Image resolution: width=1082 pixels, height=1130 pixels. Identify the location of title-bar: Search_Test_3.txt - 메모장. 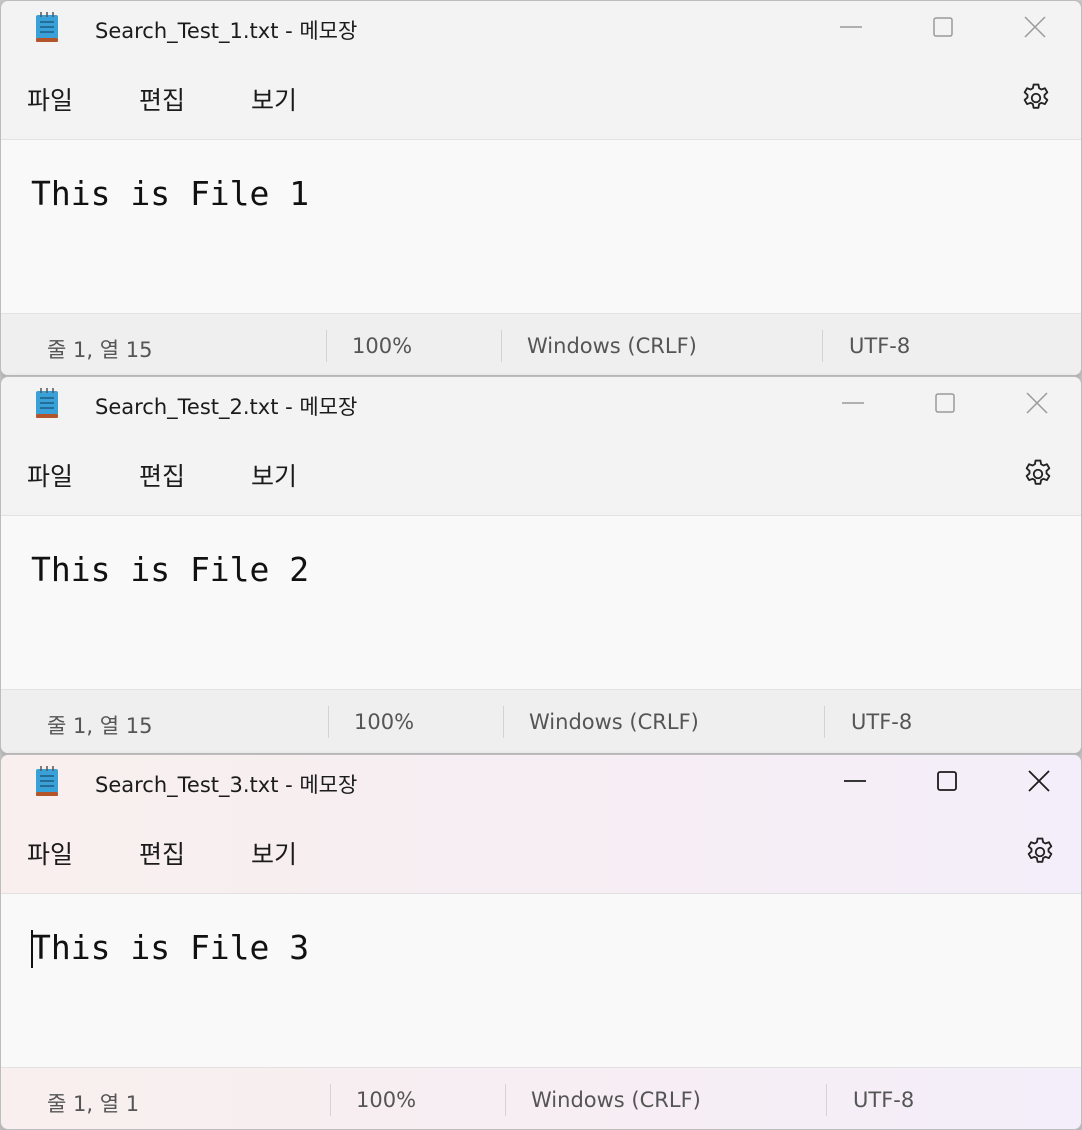
(541, 783).